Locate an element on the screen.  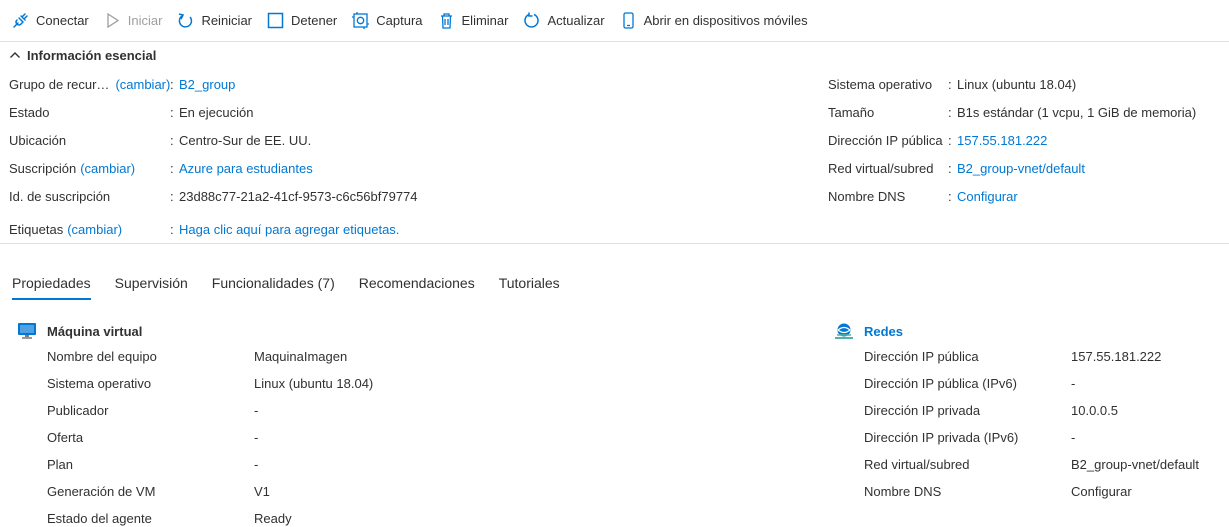
vm-row-label: Oferta is located at coordinates (65, 437).